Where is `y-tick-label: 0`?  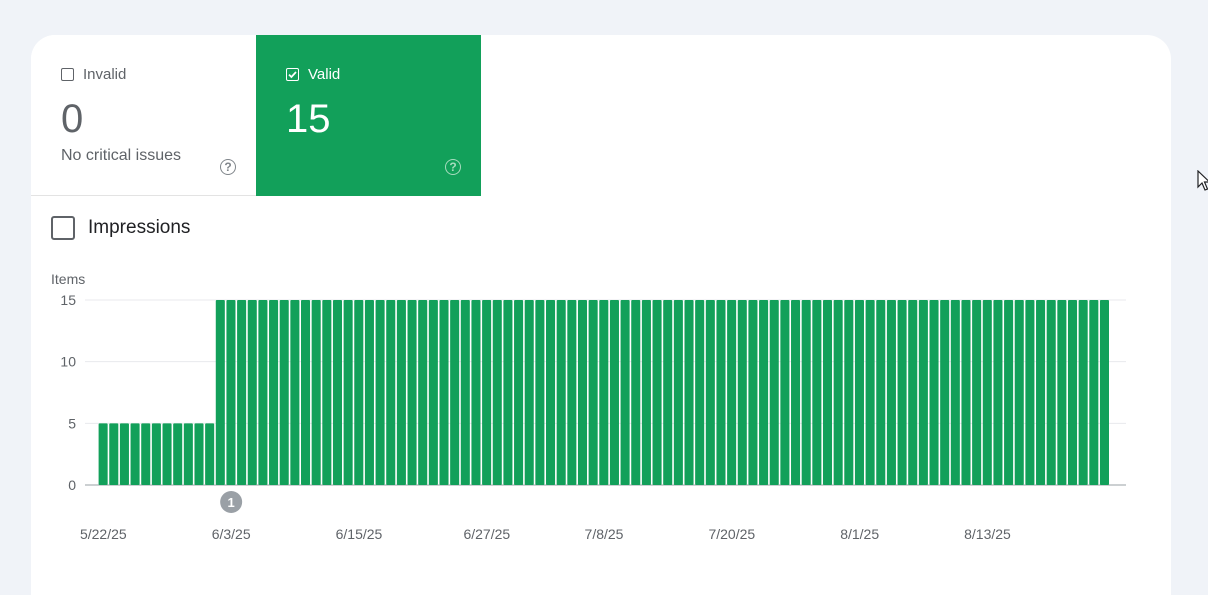 y-tick-label: 0 is located at coordinates (72, 485).